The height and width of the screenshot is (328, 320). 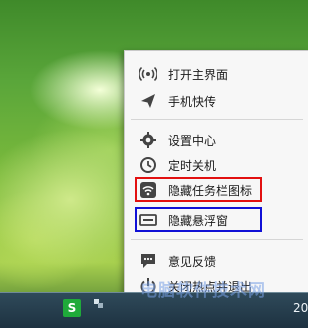 I want to click on menu-item-phone-transfer: 手机快传, so click(x=216, y=101).